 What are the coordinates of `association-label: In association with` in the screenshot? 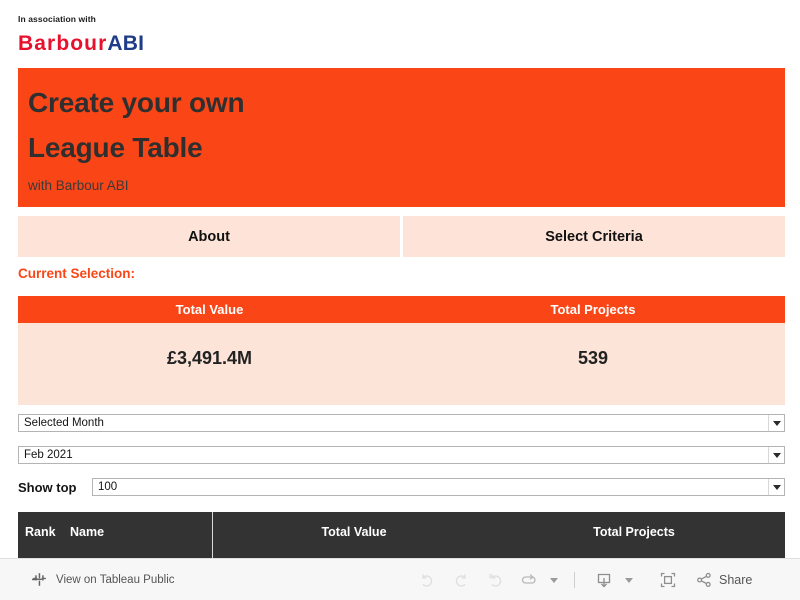 It's located at (57, 19).